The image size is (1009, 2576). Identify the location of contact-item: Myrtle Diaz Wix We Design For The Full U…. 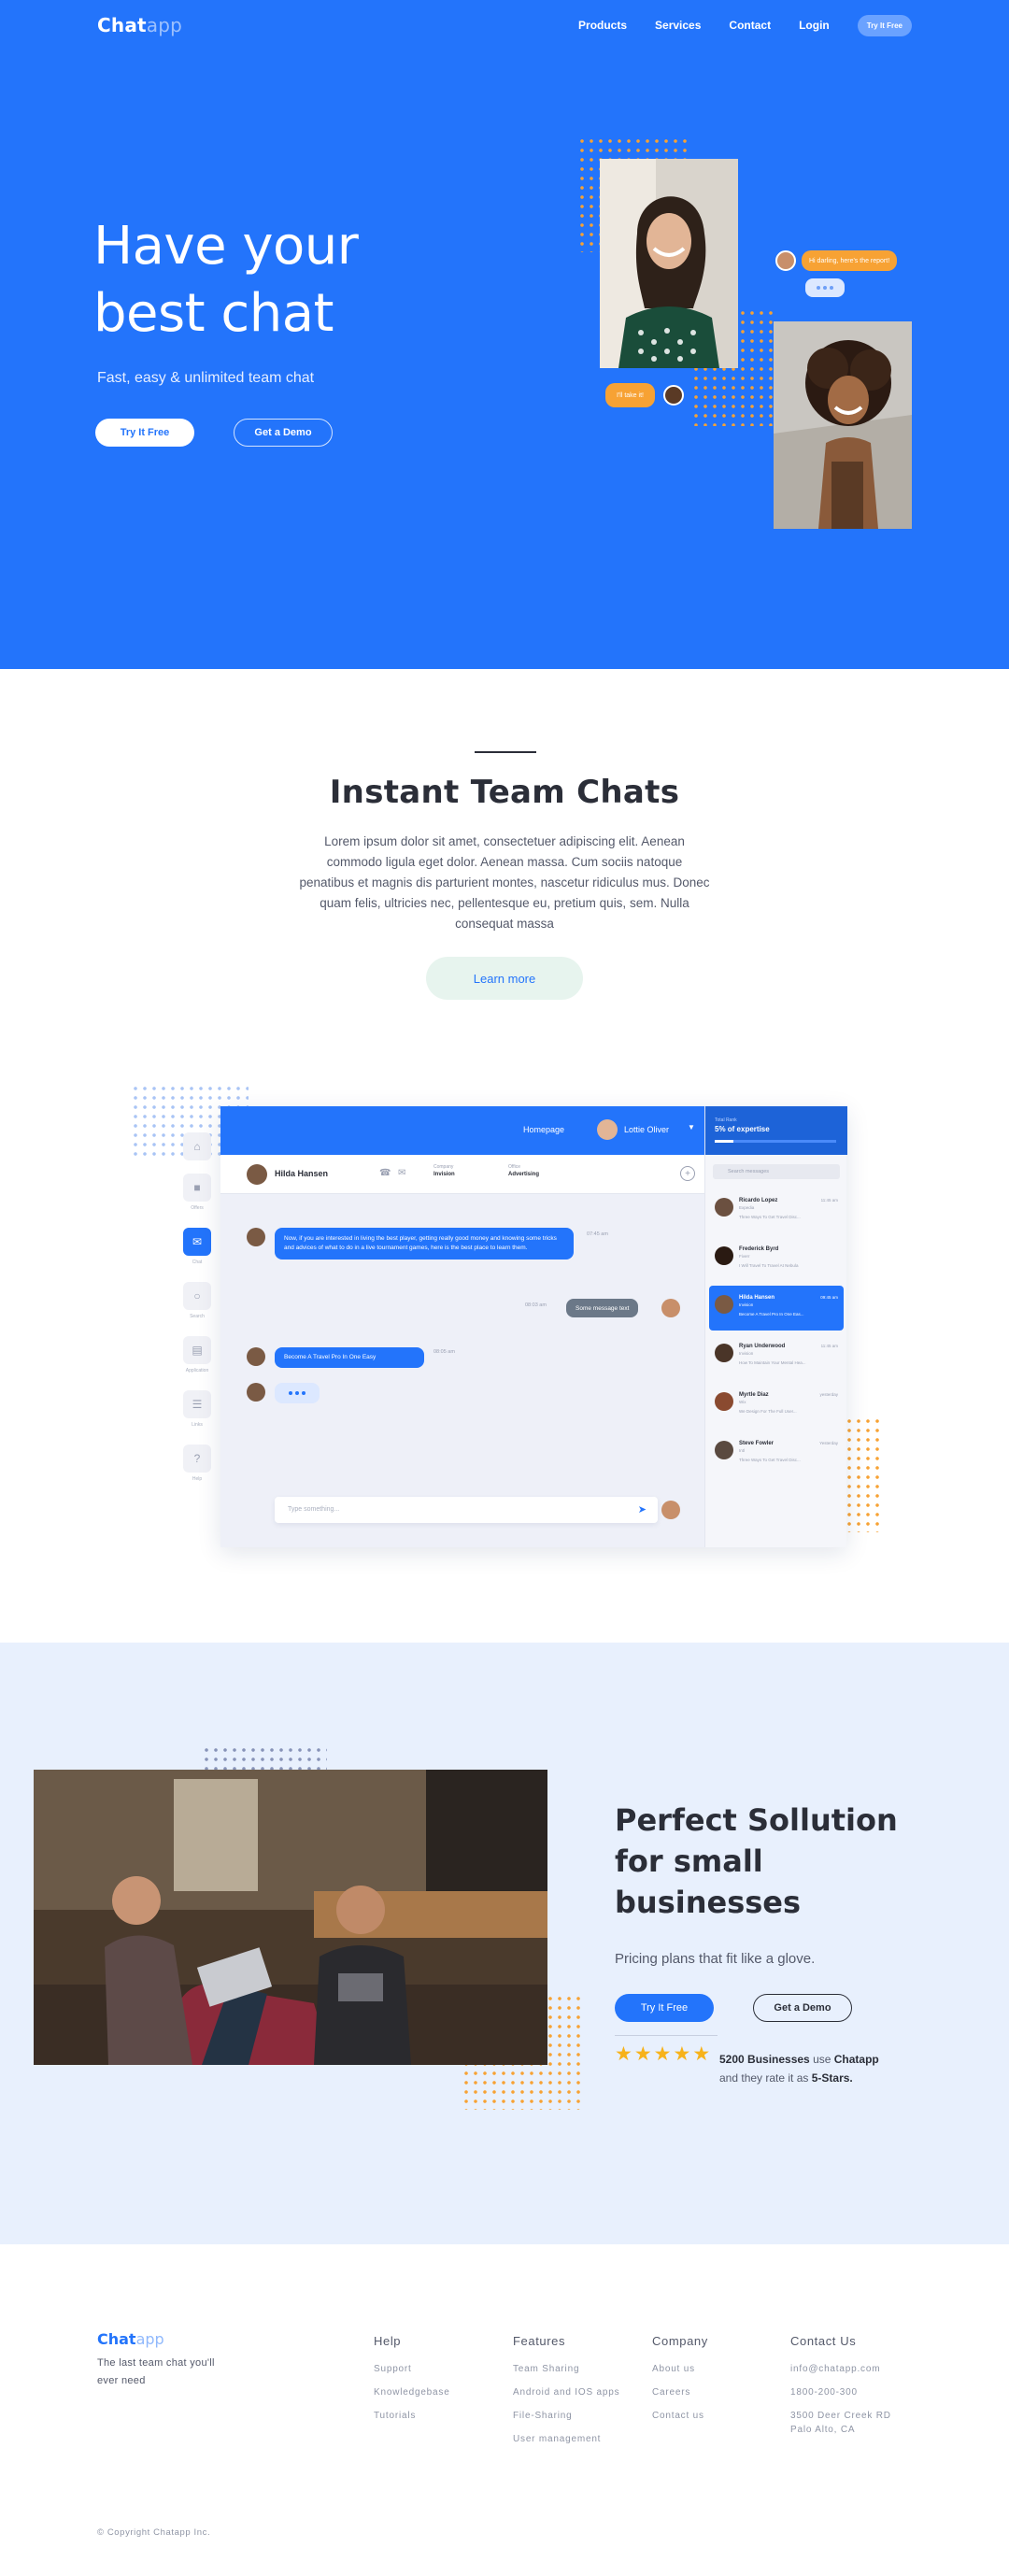
(776, 1406).